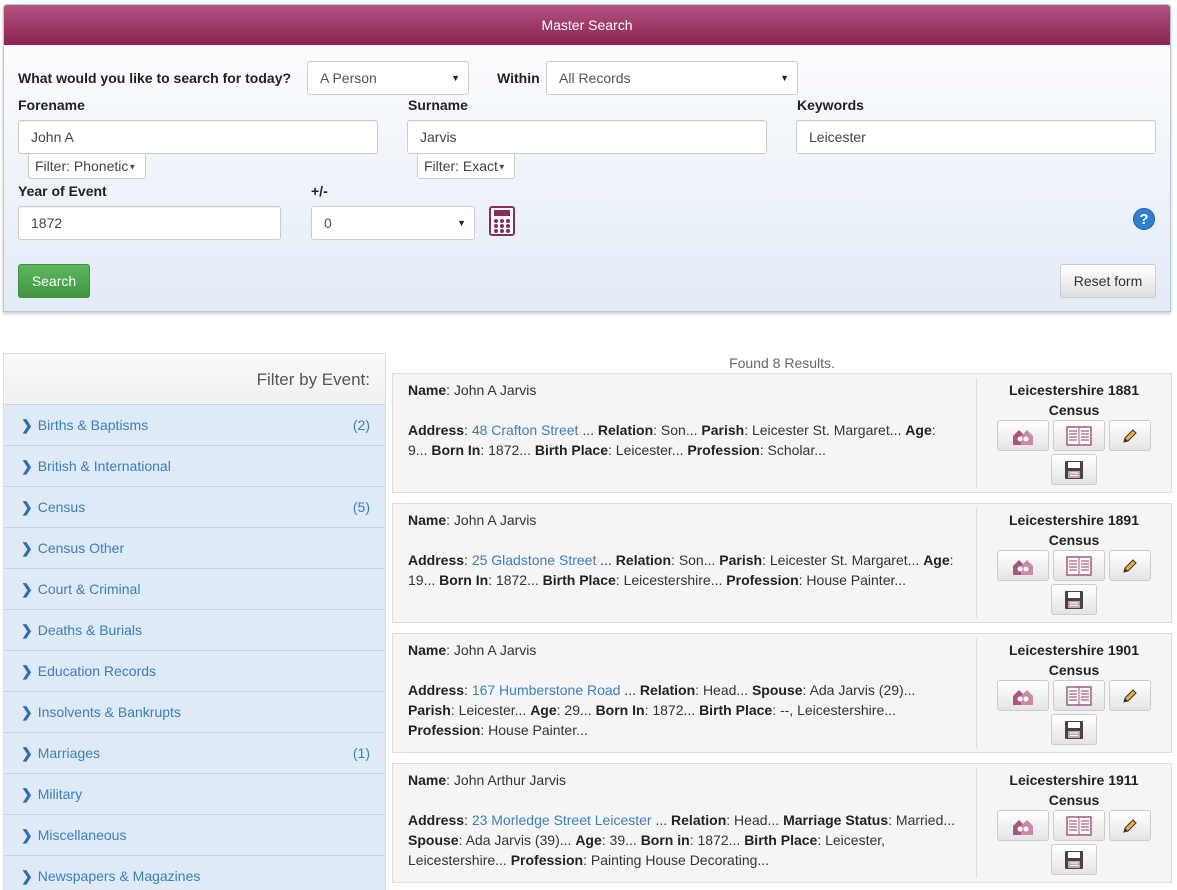 This screenshot has width=1177, height=890. Describe the element at coordinates (1074, 650) in the screenshot. I see `record-source-title: Leicestershire 1901` at that location.